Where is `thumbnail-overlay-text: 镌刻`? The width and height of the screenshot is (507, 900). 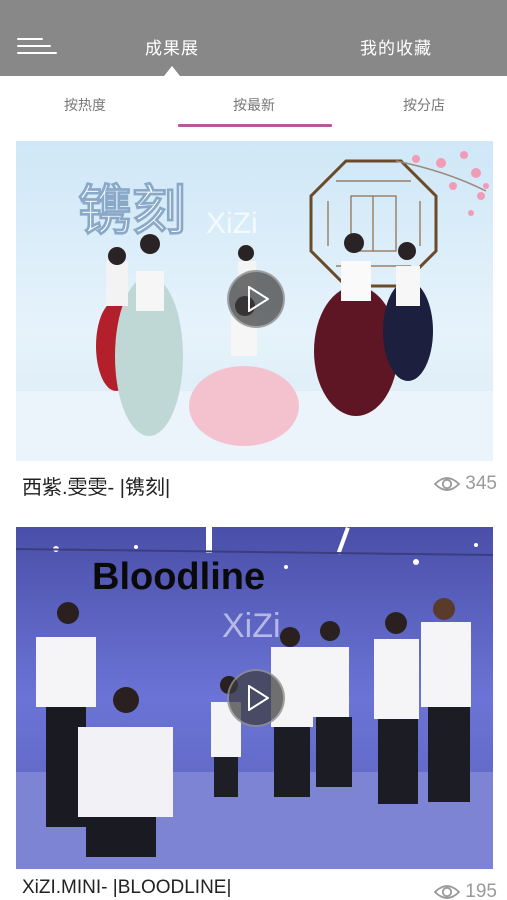
thumbnail-overlay-text: 镌刻 is located at coordinates (132, 210).